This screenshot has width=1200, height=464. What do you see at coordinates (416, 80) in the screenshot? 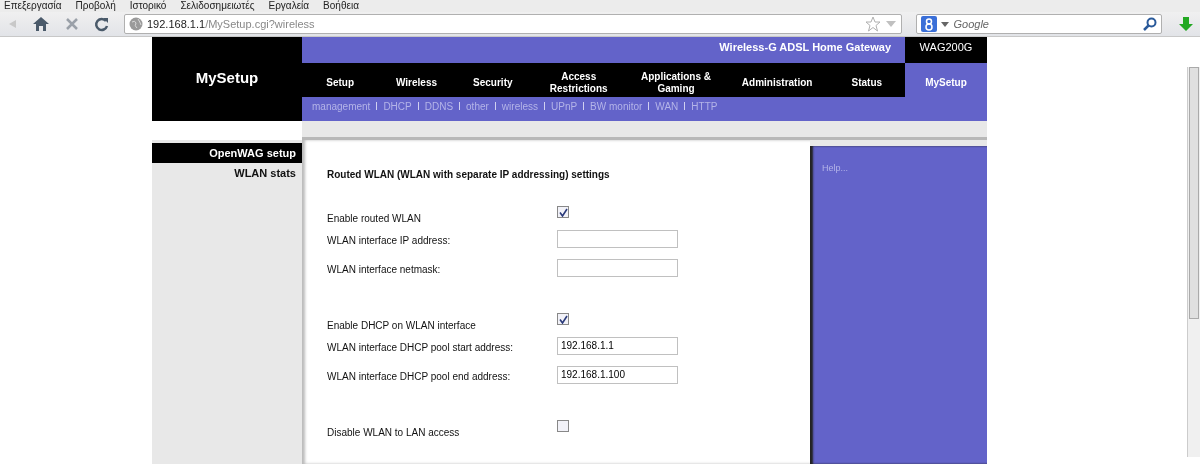
I see `nav-tab: Wireless` at bounding box center [416, 80].